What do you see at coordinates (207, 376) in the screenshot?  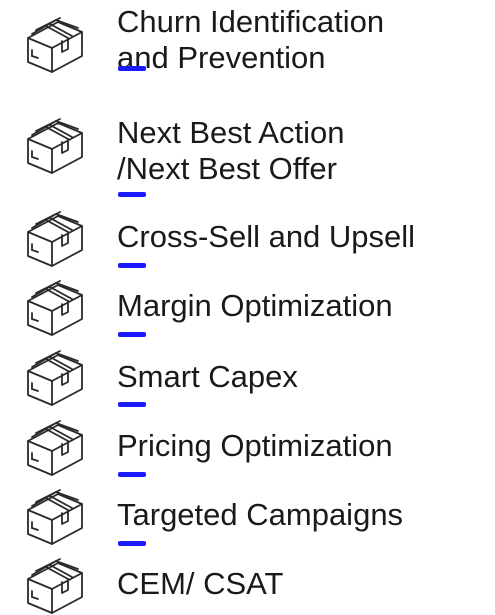 I see `item-label: Smart Capex` at bounding box center [207, 376].